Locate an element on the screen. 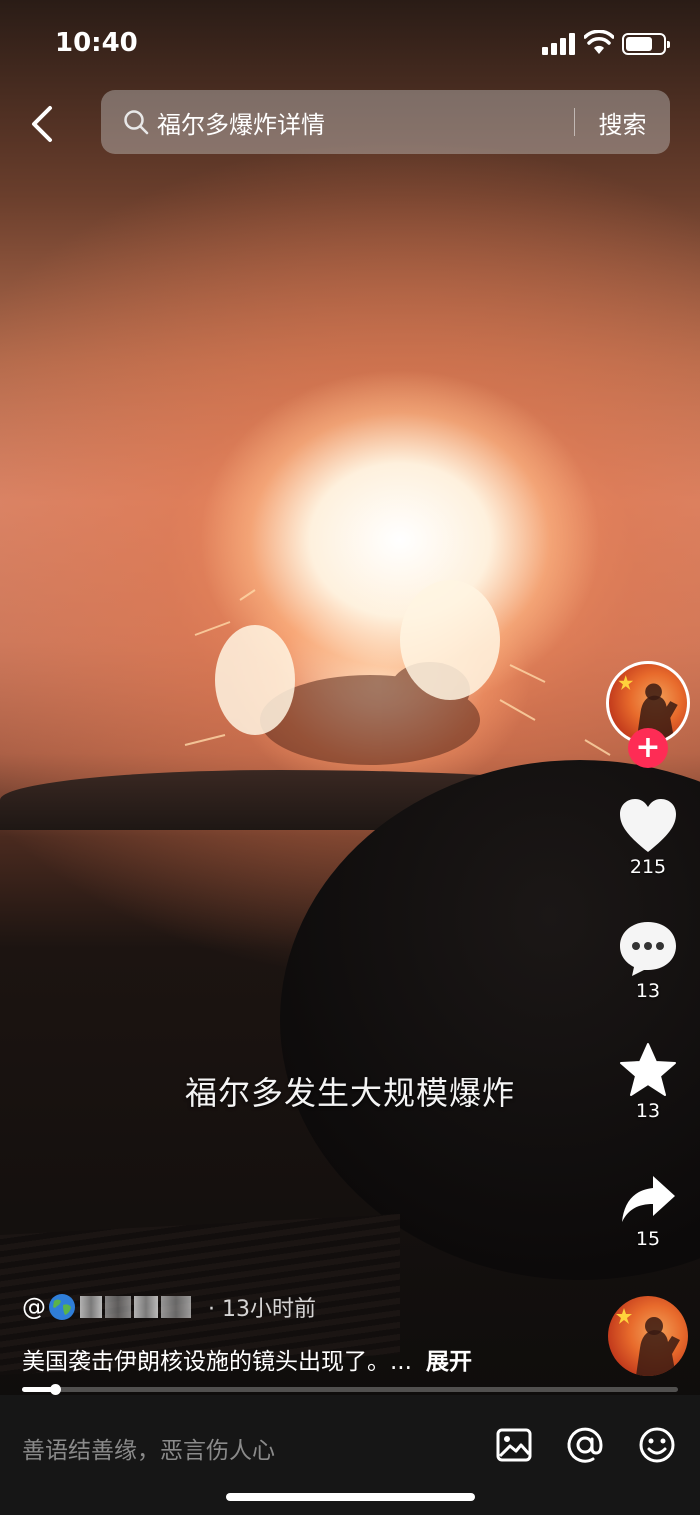 Image resolution: width=700 pixels, height=1515 pixels. search-button: 搜索 is located at coordinates (622, 122).